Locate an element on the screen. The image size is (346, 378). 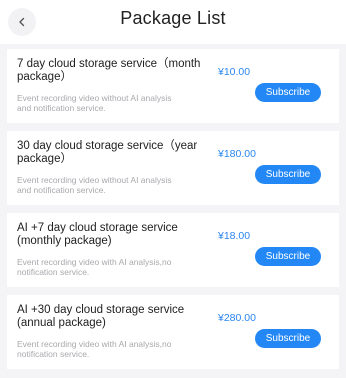
package-price: ¥180.00 is located at coordinates (237, 154).